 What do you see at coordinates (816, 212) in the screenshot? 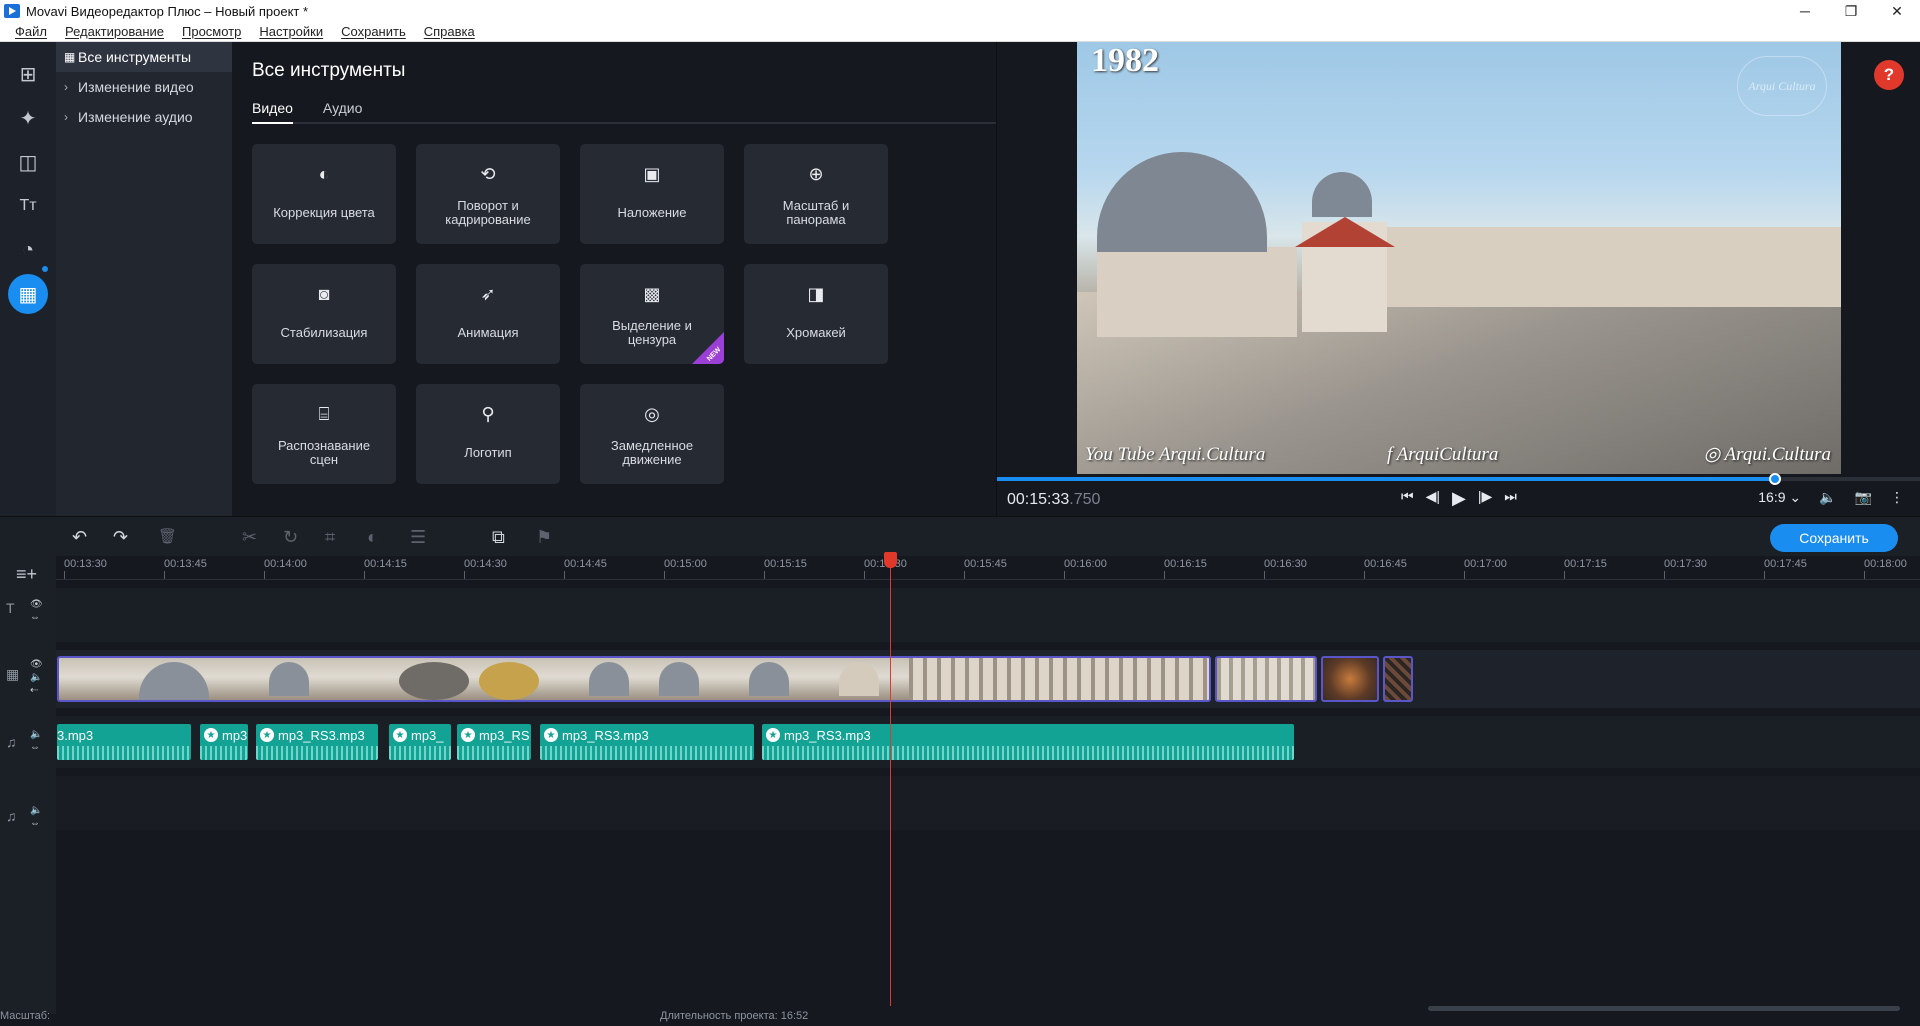
I see `tool-card-label: Масштаб и панорама` at bounding box center [816, 212].